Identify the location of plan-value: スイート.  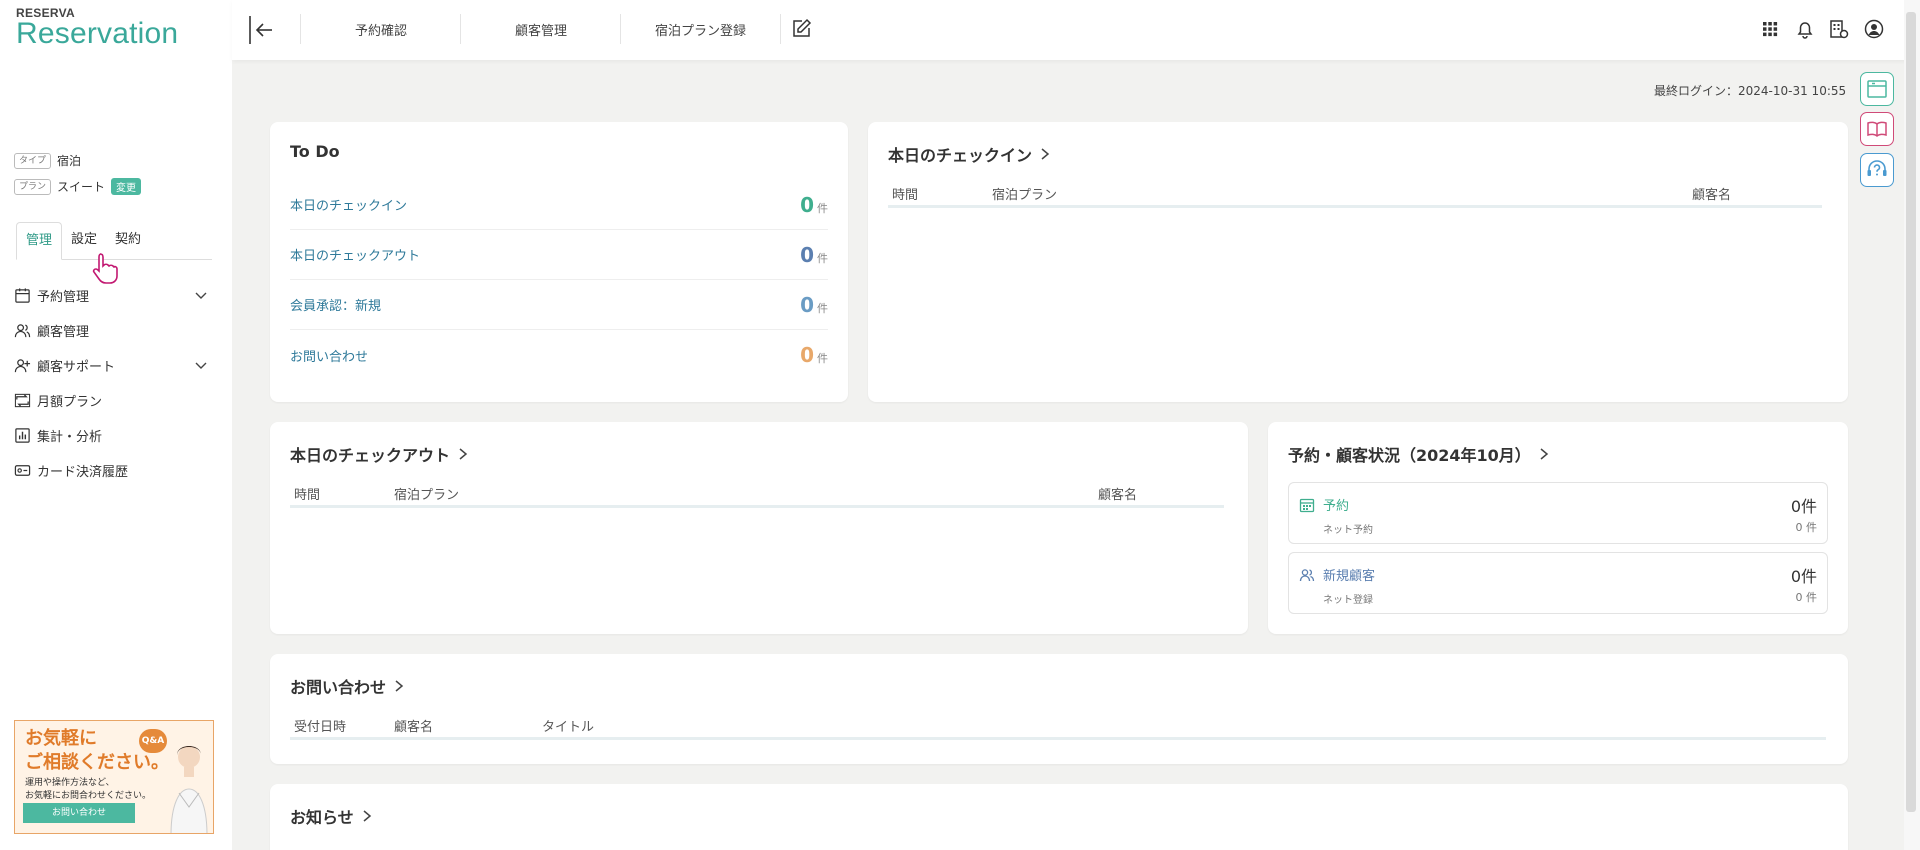
(81, 187).